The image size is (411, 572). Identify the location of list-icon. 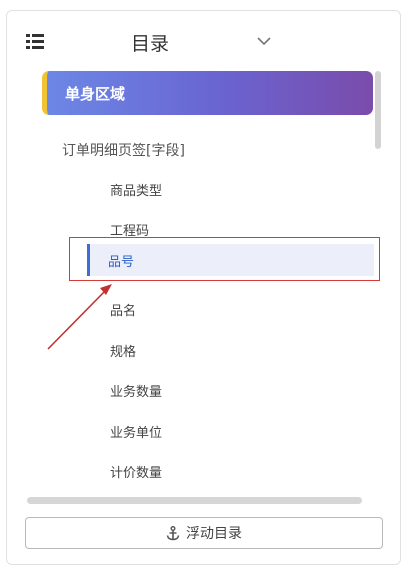
(36, 42).